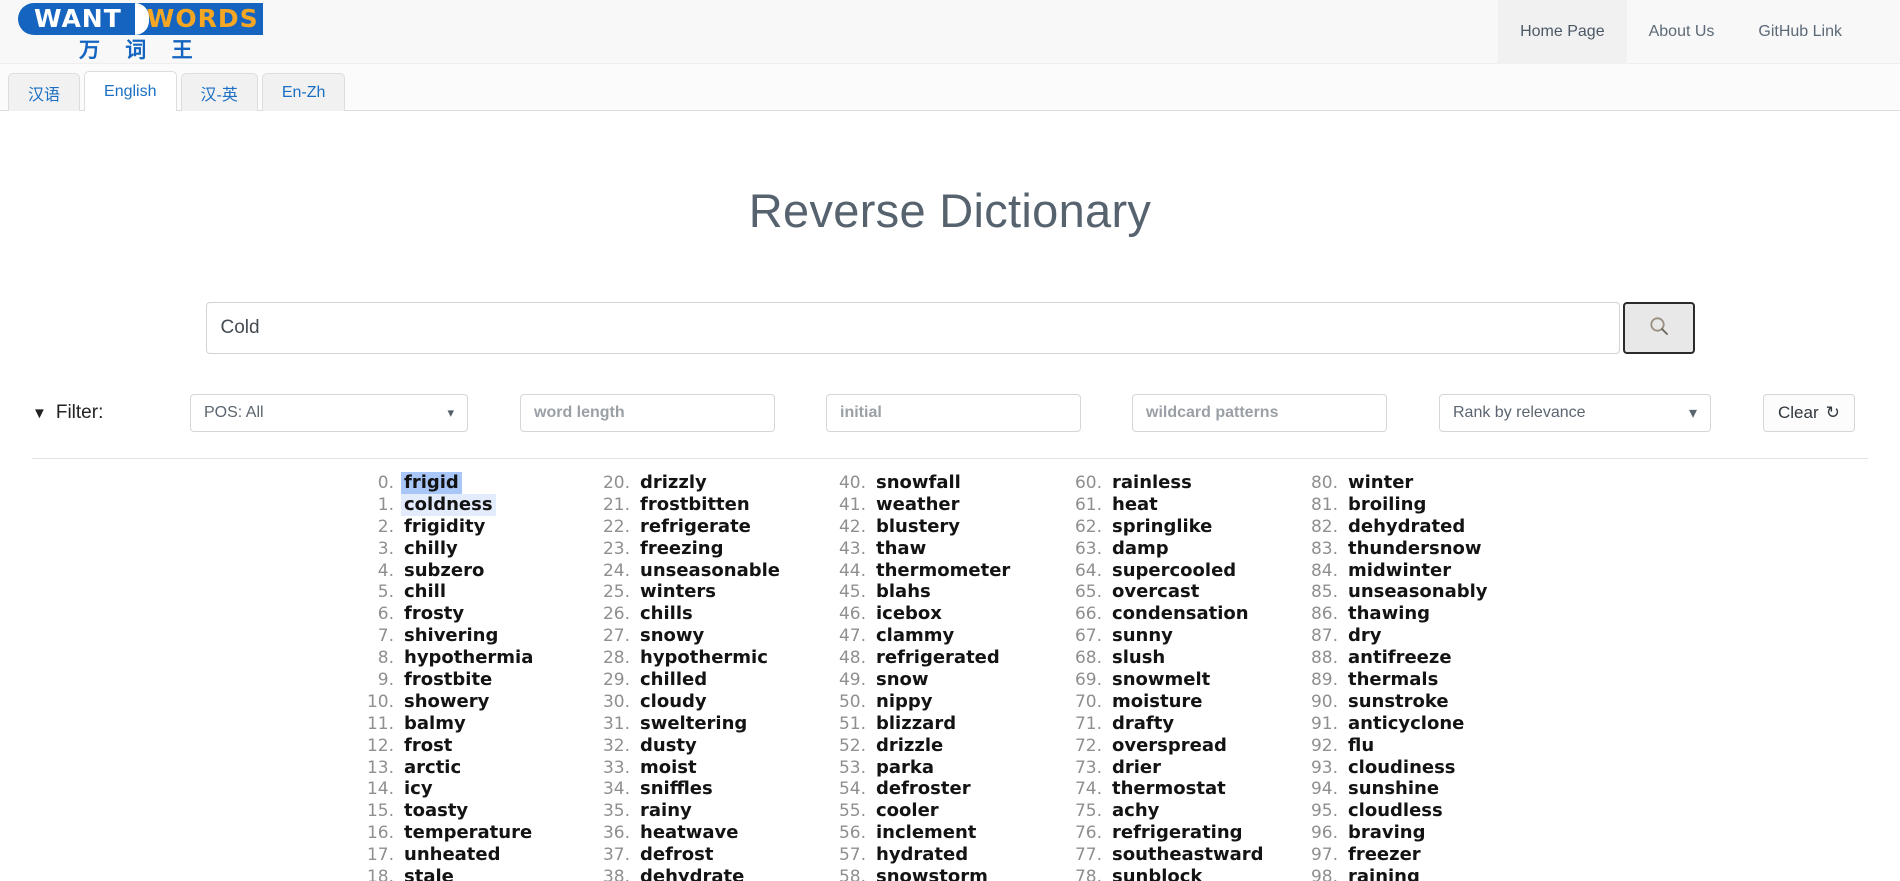 This screenshot has width=1900, height=881. What do you see at coordinates (1259, 413) in the screenshot?
I see `wildcard-patterns-input: wildcard patterns` at bounding box center [1259, 413].